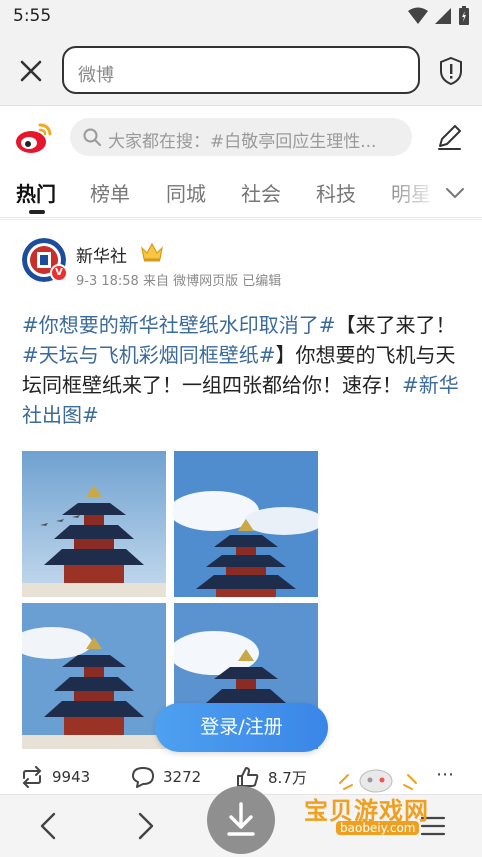  What do you see at coordinates (110, 192) in the screenshot?
I see `tab-ranking: 榜单` at bounding box center [110, 192].